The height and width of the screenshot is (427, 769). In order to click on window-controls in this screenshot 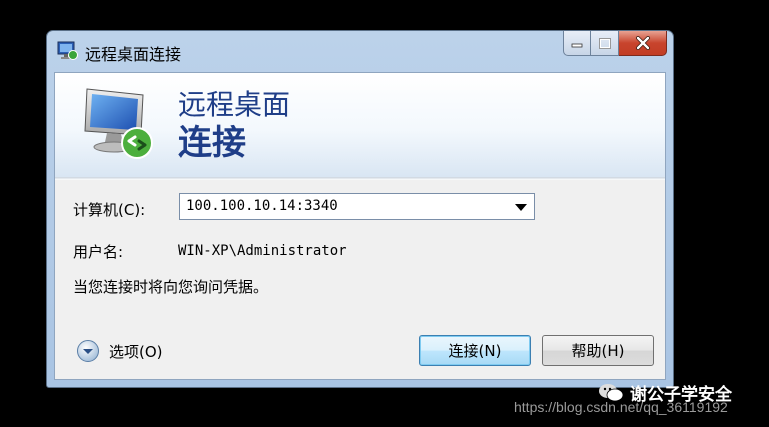, I will do `click(615, 44)`.